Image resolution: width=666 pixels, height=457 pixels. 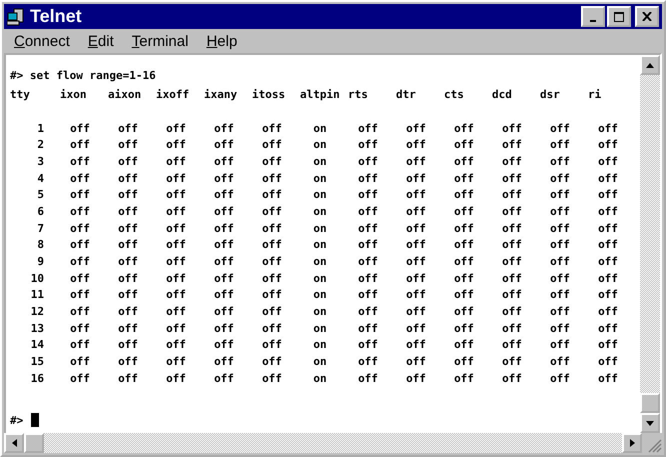 What do you see at coordinates (14, 443) in the screenshot?
I see `scroll-left-button` at bounding box center [14, 443].